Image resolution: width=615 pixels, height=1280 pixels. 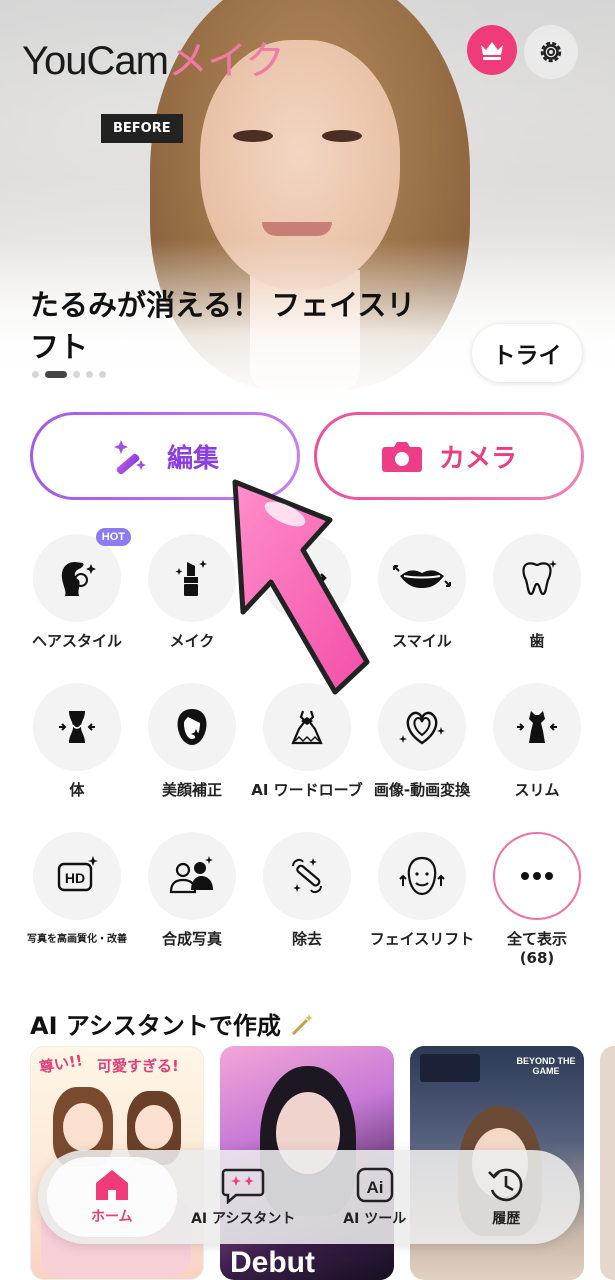 I want to click on nav-home: ホーム, so click(x=111, y=1197).